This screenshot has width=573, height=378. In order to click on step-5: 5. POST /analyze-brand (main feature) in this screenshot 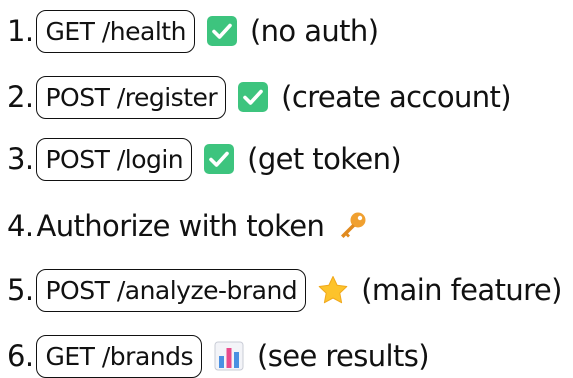, I will do `click(284, 290)`.